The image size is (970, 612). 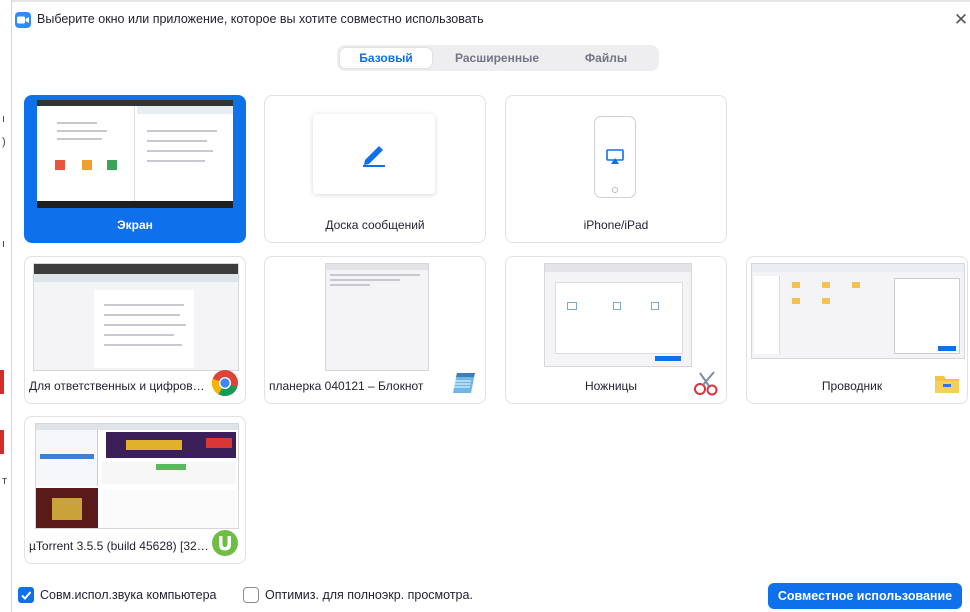 I want to click on tile-whiteboard: Доска сообщений, so click(x=375, y=169).